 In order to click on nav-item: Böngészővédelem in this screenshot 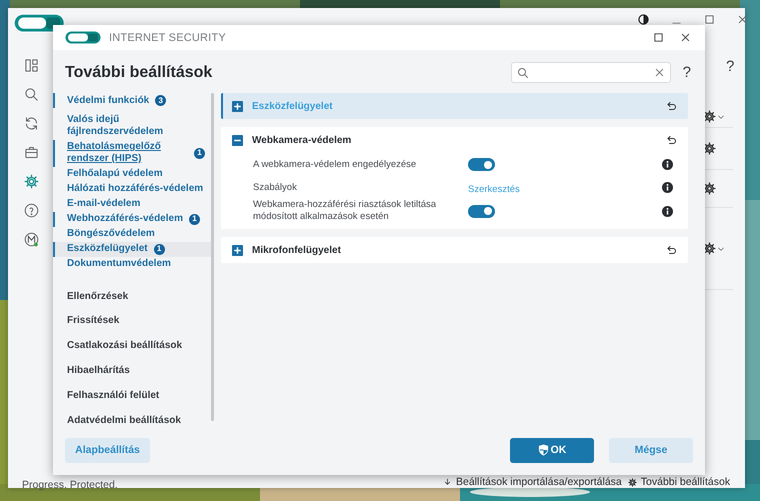, I will do `click(132, 234)`.